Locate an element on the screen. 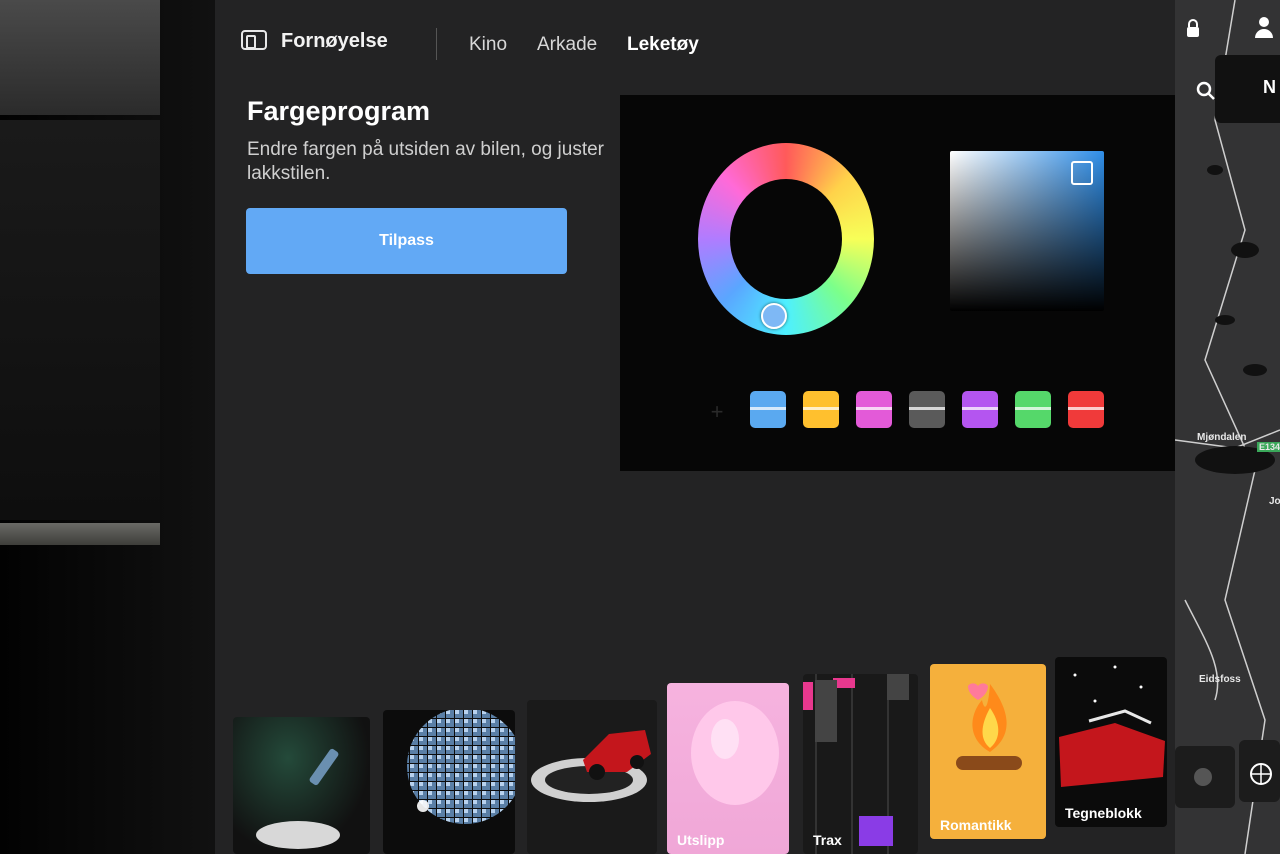 This screenshot has height=854, width=1280. globe-icon is located at coordinates (1261, 774).